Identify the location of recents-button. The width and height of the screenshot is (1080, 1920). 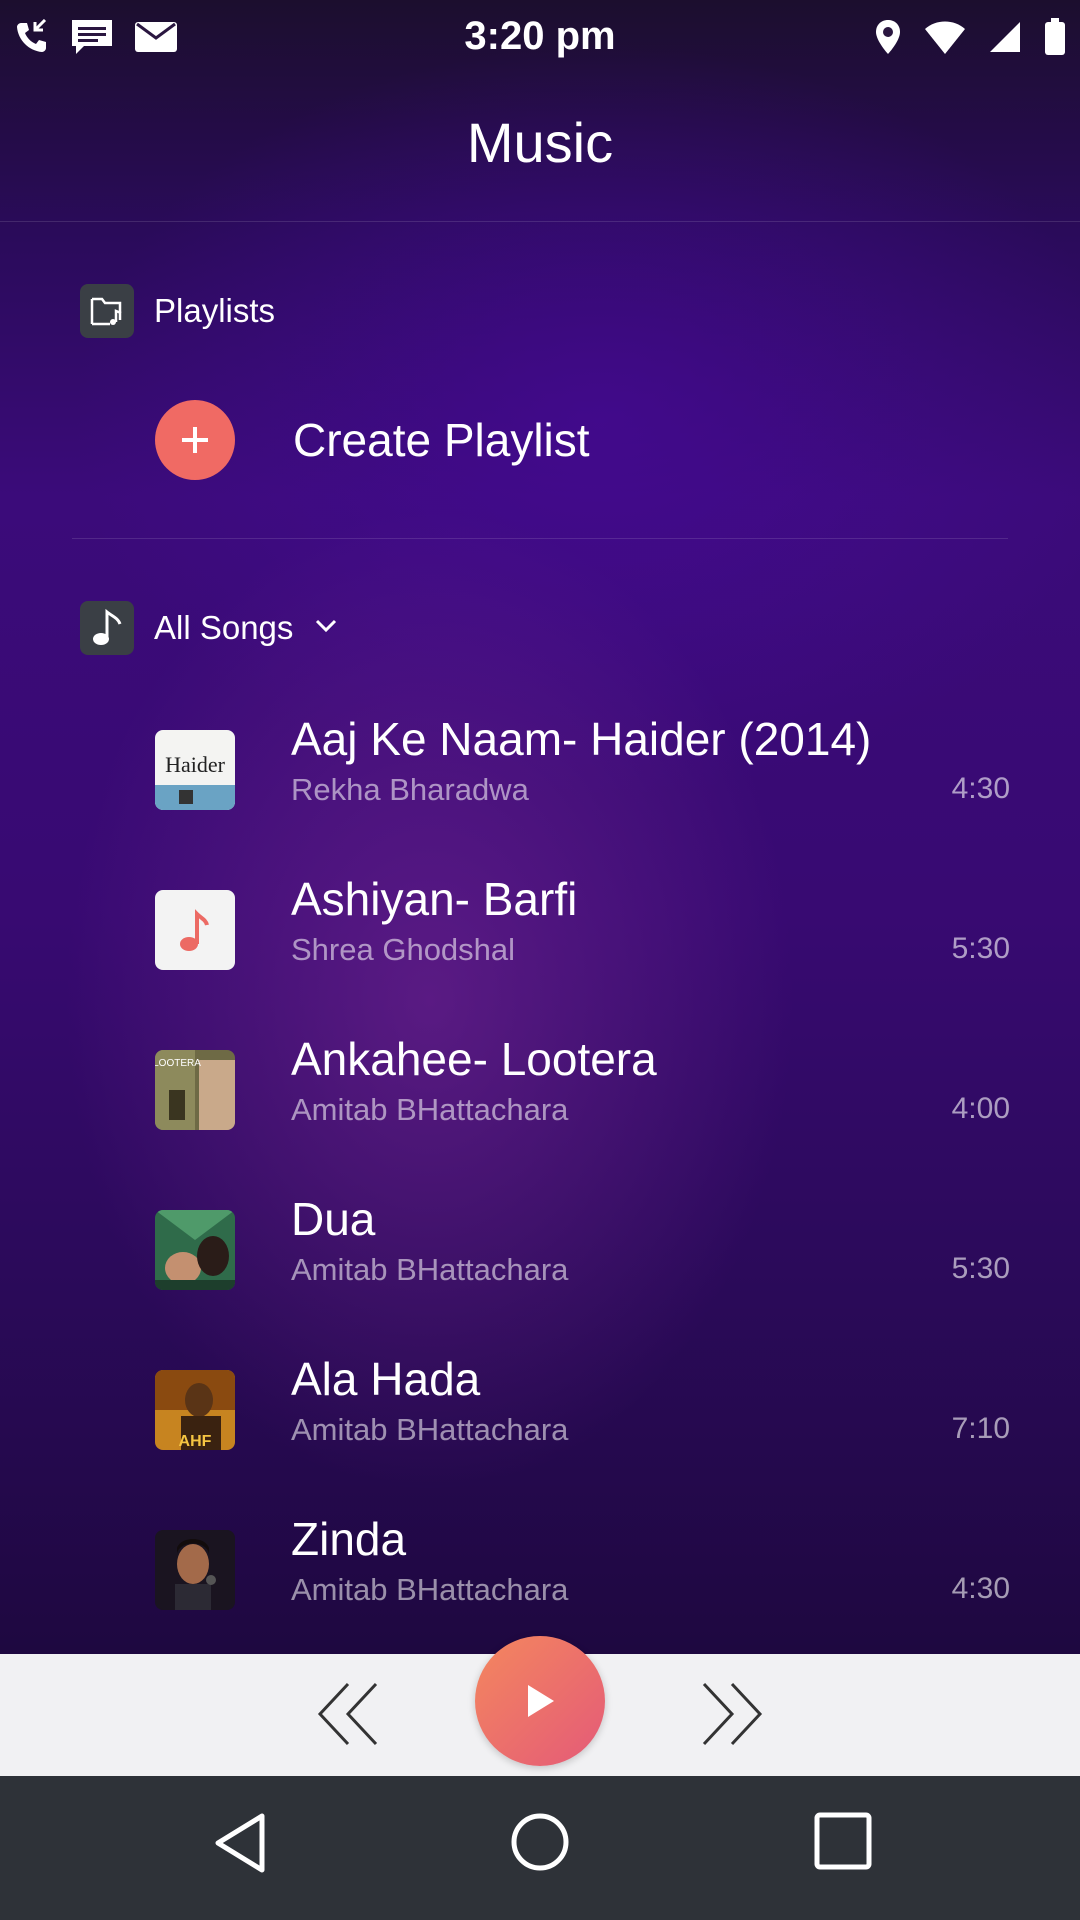
(843, 1843).